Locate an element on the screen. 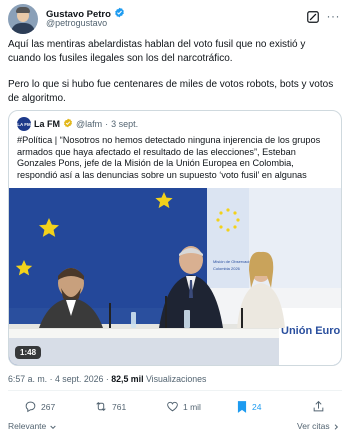 The image size is (350, 439). like-count: 1 mil is located at coordinates (192, 406).